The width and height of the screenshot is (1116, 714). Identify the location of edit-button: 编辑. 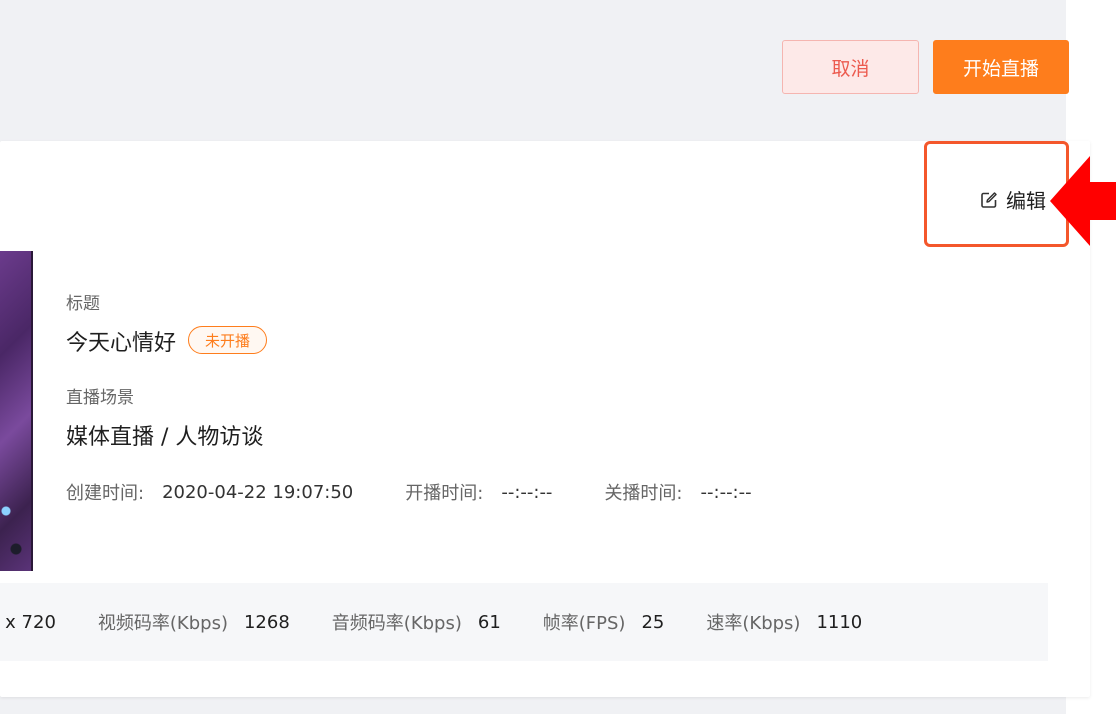
(1013, 199).